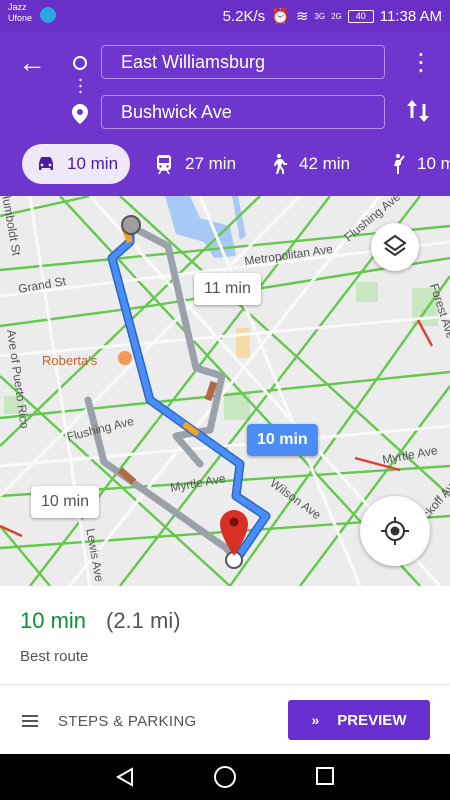 This screenshot has width=450, height=800. What do you see at coordinates (282, 440) in the screenshot?
I see `best-route-time: 10 min` at bounding box center [282, 440].